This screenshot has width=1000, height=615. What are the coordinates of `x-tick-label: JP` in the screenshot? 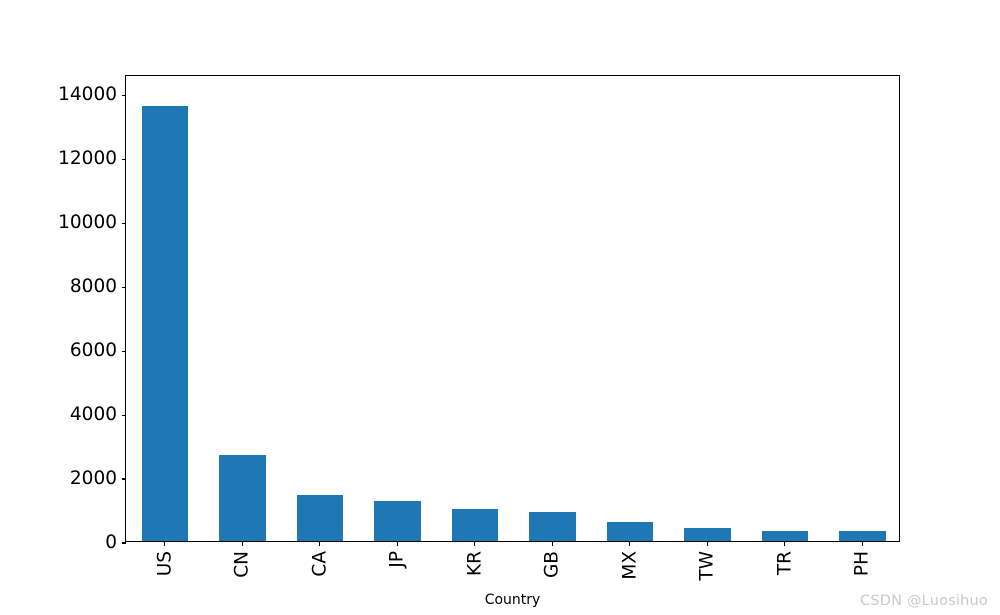 It's located at (397, 559).